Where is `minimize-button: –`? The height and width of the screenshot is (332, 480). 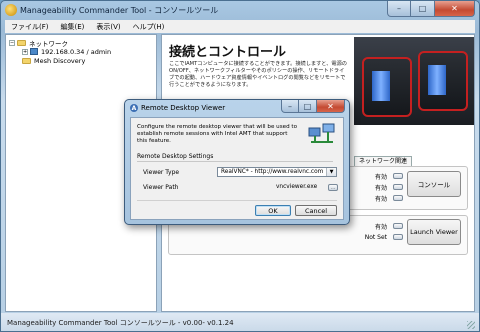 minimize-button: – is located at coordinates (399, 9).